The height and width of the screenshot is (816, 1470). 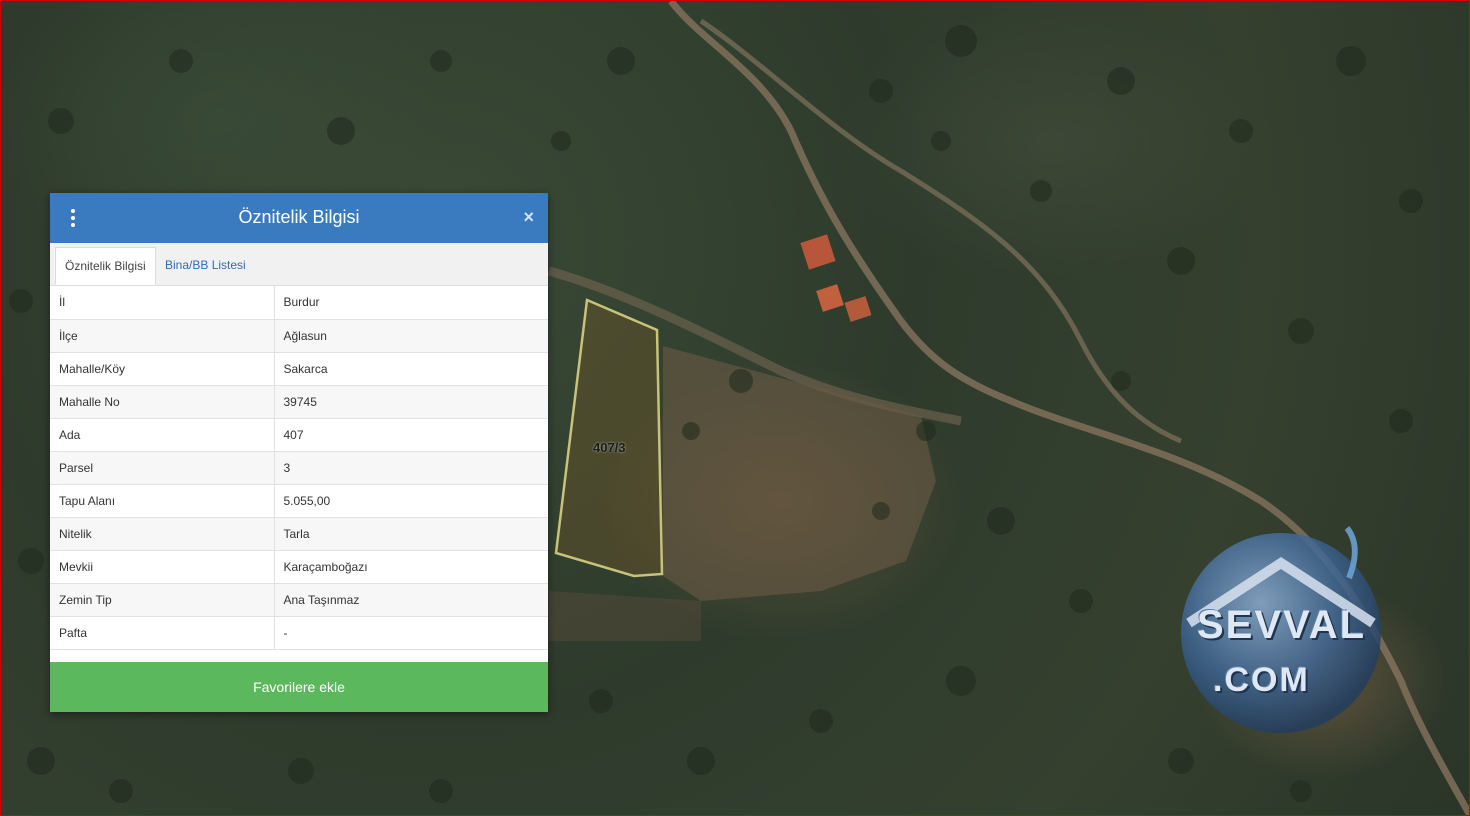 What do you see at coordinates (162, 567) in the screenshot?
I see `row-key: Mevkii` at bounding box center [162, 567].